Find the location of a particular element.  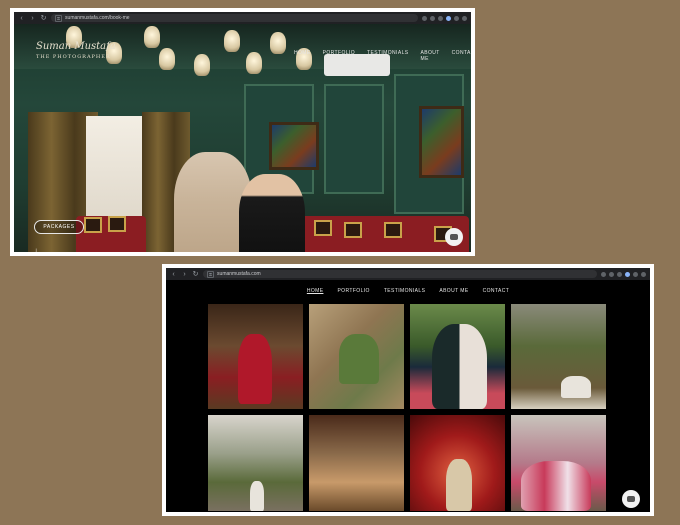

wall-panel is located at coordinates (354, 139).